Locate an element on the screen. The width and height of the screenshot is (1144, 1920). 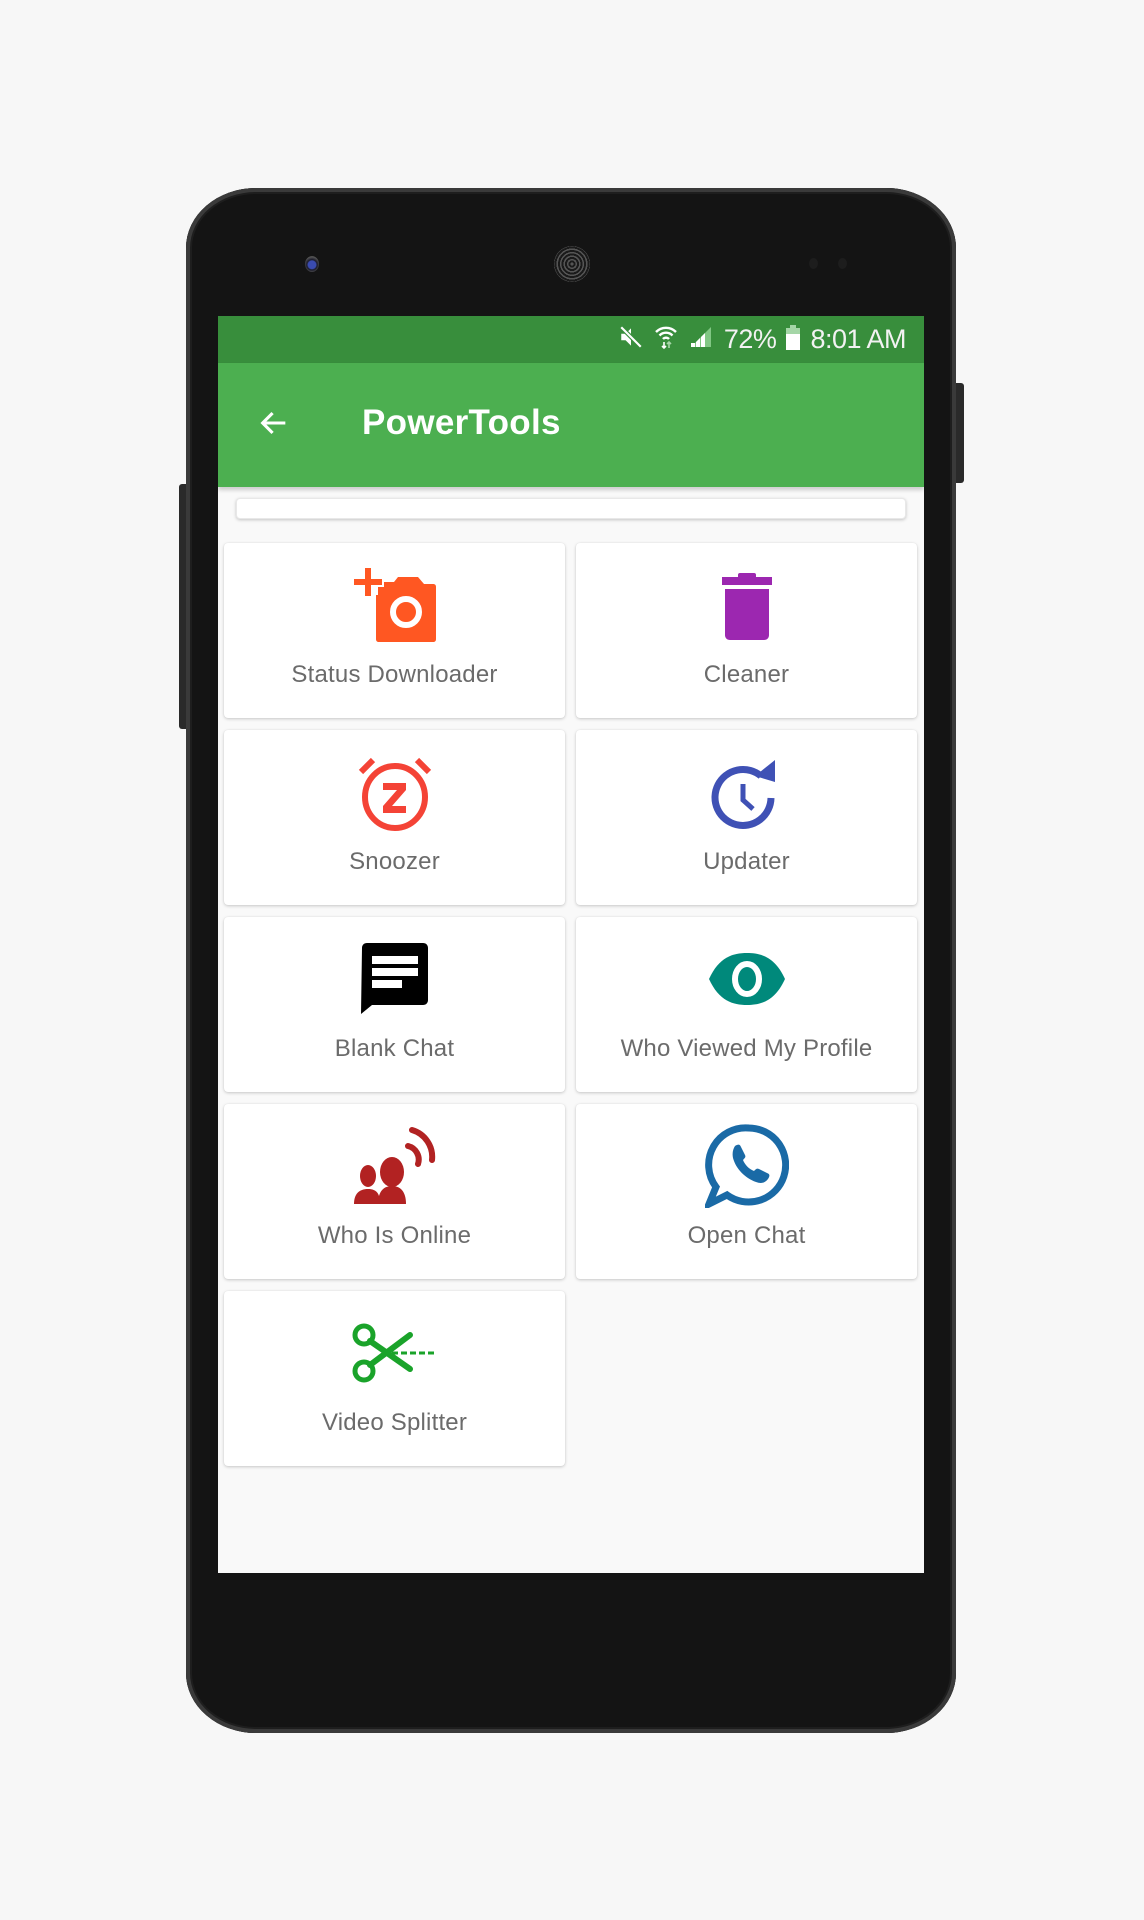
tool-card-blank-chat: Blank Chat is located at coordinates (394, 1004).